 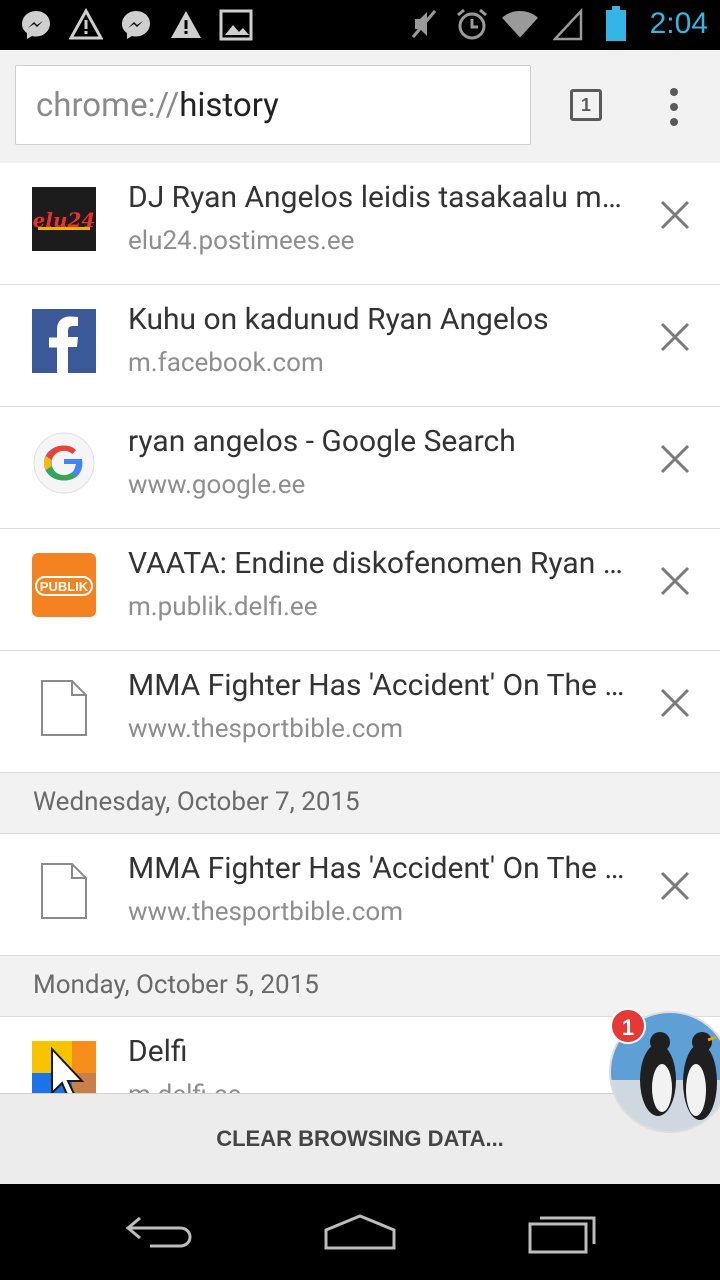 I want to click on signal-icon, so click(x=568, y=24).